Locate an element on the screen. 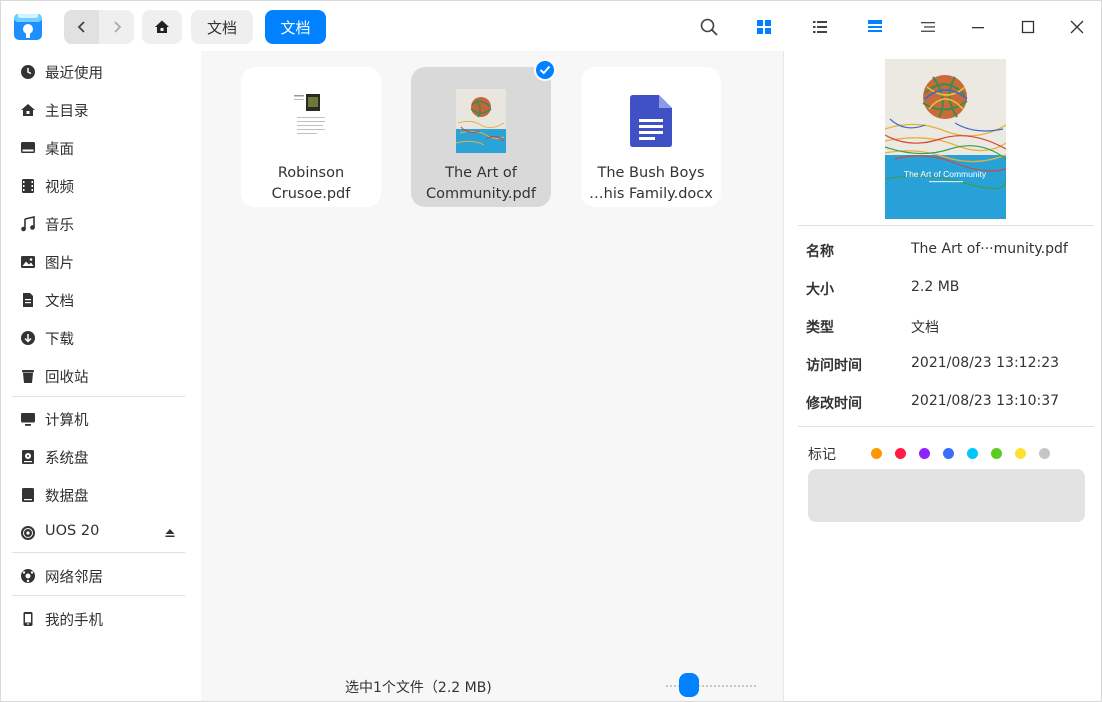  maximize-icon is located at coordinates (1028, 27).